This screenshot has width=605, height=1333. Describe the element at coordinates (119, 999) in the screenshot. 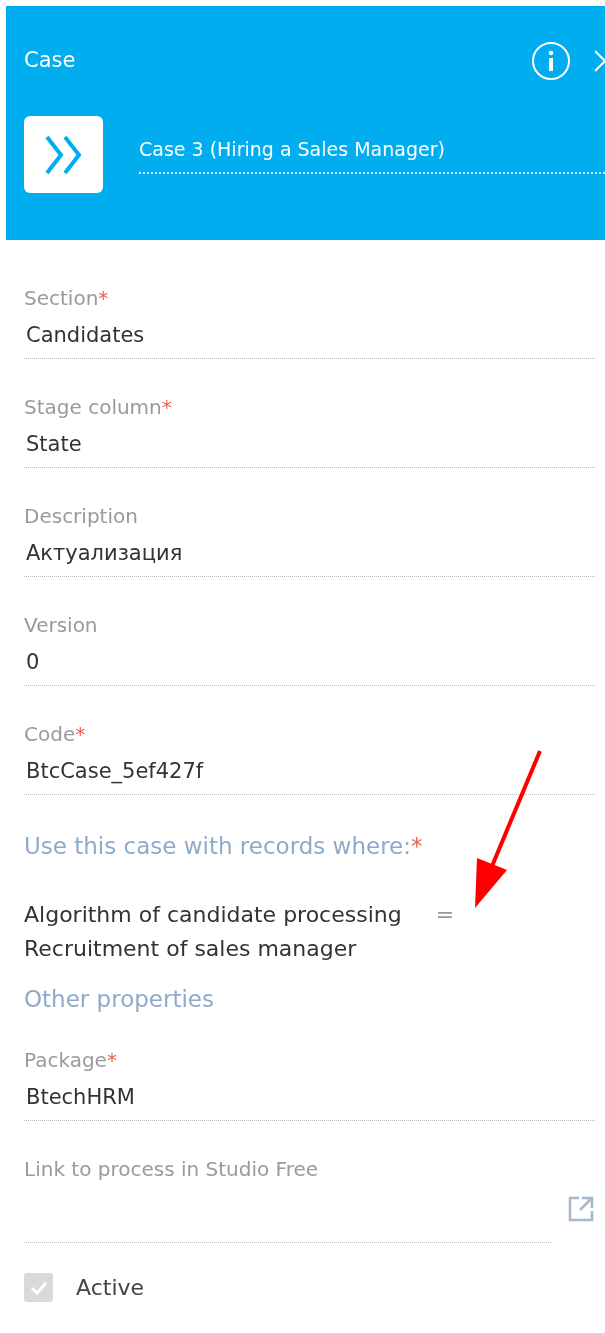

I see `section-heading: Other properties` at that location.